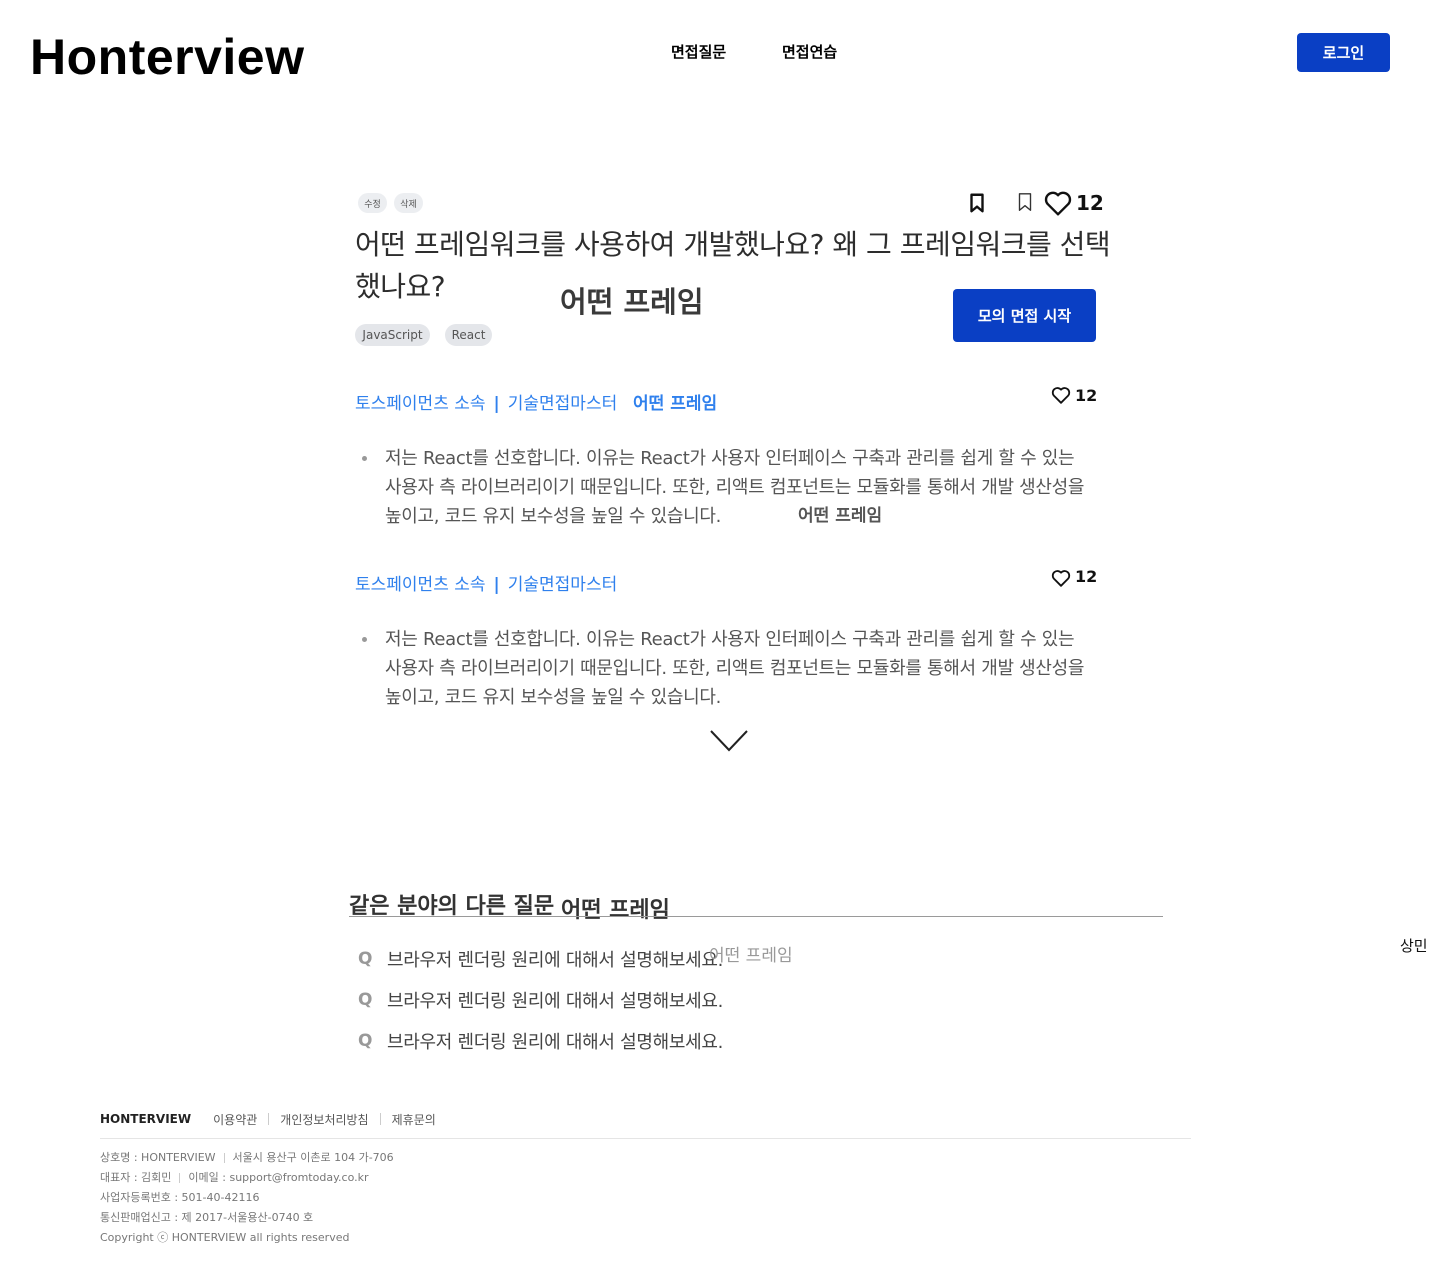  I want to click on logo: Honterview, so click(167, 57).